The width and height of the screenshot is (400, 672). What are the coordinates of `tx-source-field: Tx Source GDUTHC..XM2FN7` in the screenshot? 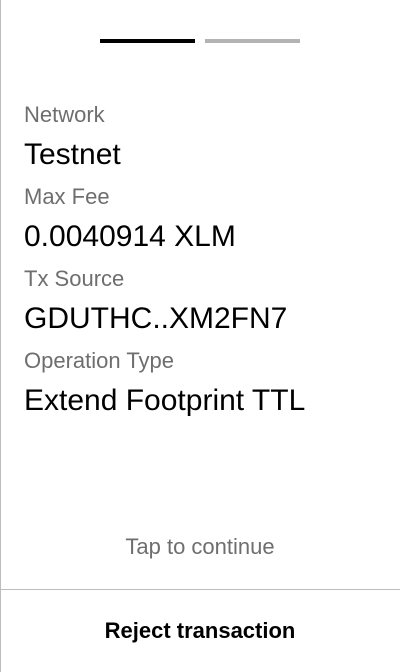 It's located at (204, 305).